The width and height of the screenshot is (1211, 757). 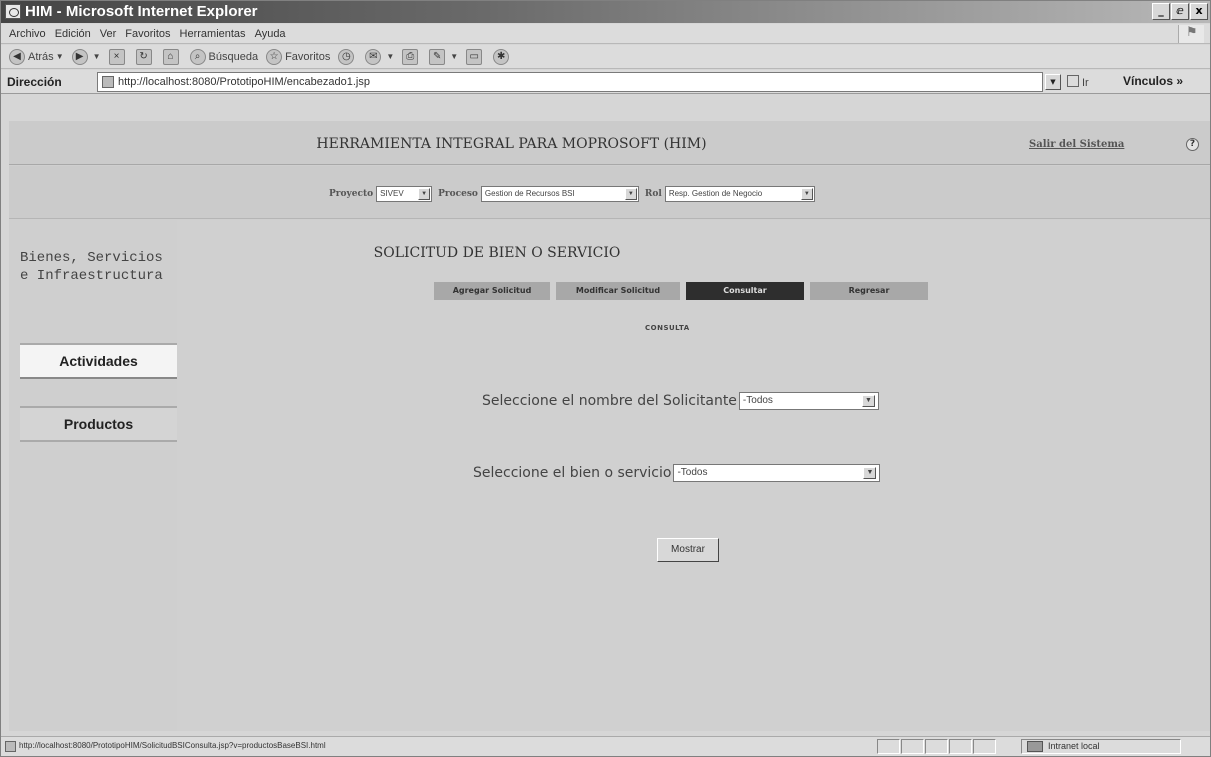 I want to click on home-icon: ⌂, so click(x=170, y=56).